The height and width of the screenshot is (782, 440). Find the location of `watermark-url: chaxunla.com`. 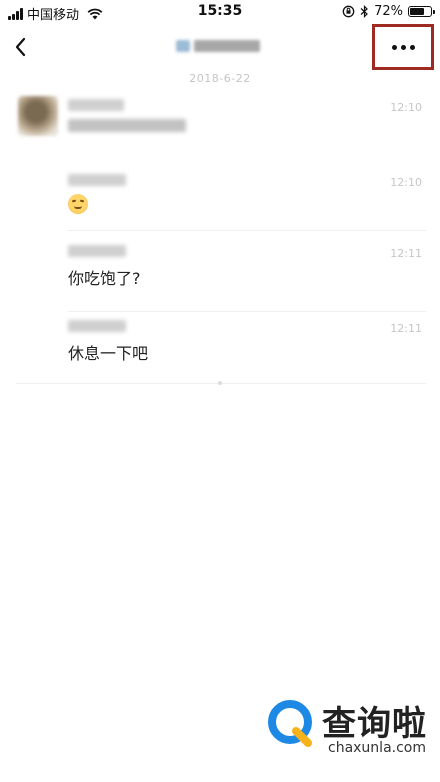

watermark-url: chaxunla.com is located at coordinates (377, 748).